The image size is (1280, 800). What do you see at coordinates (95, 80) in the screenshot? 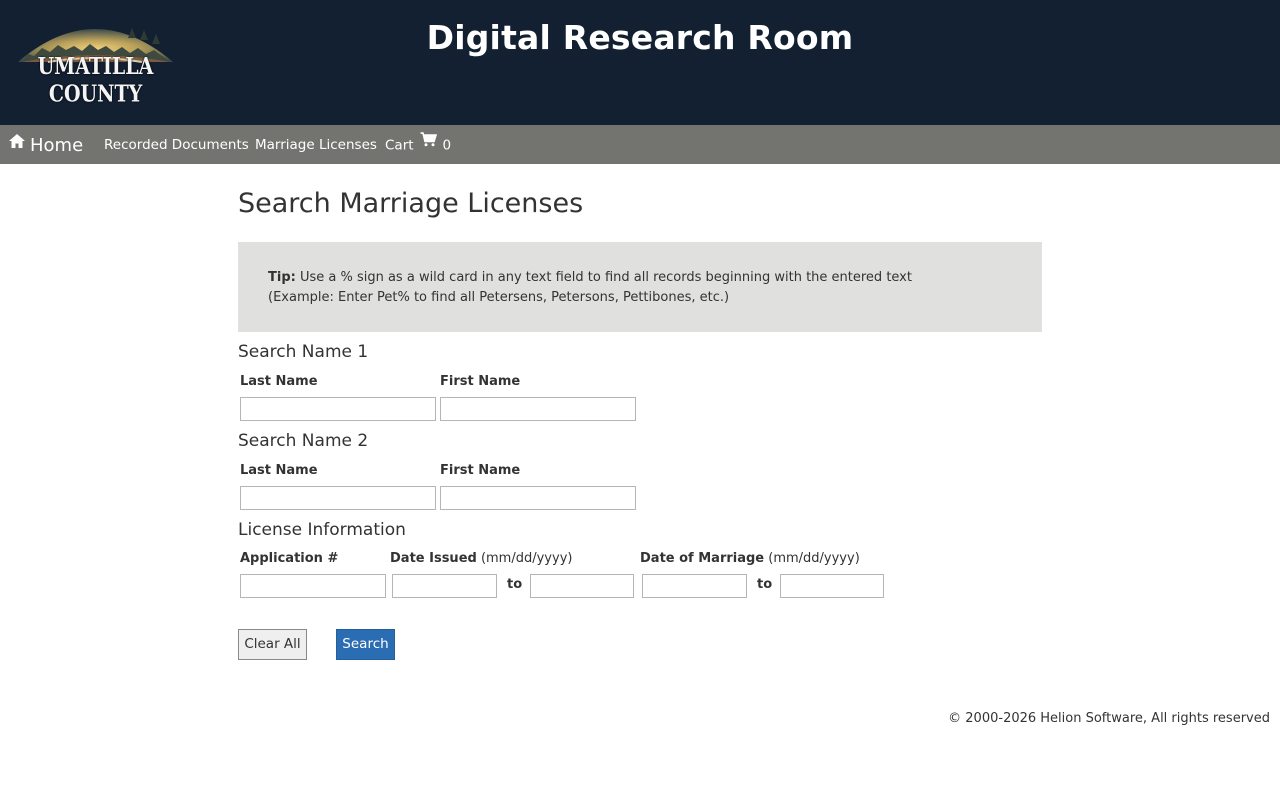
I see `logo-text: UMATILLA COUNTY` at bounding box center [95, 80].